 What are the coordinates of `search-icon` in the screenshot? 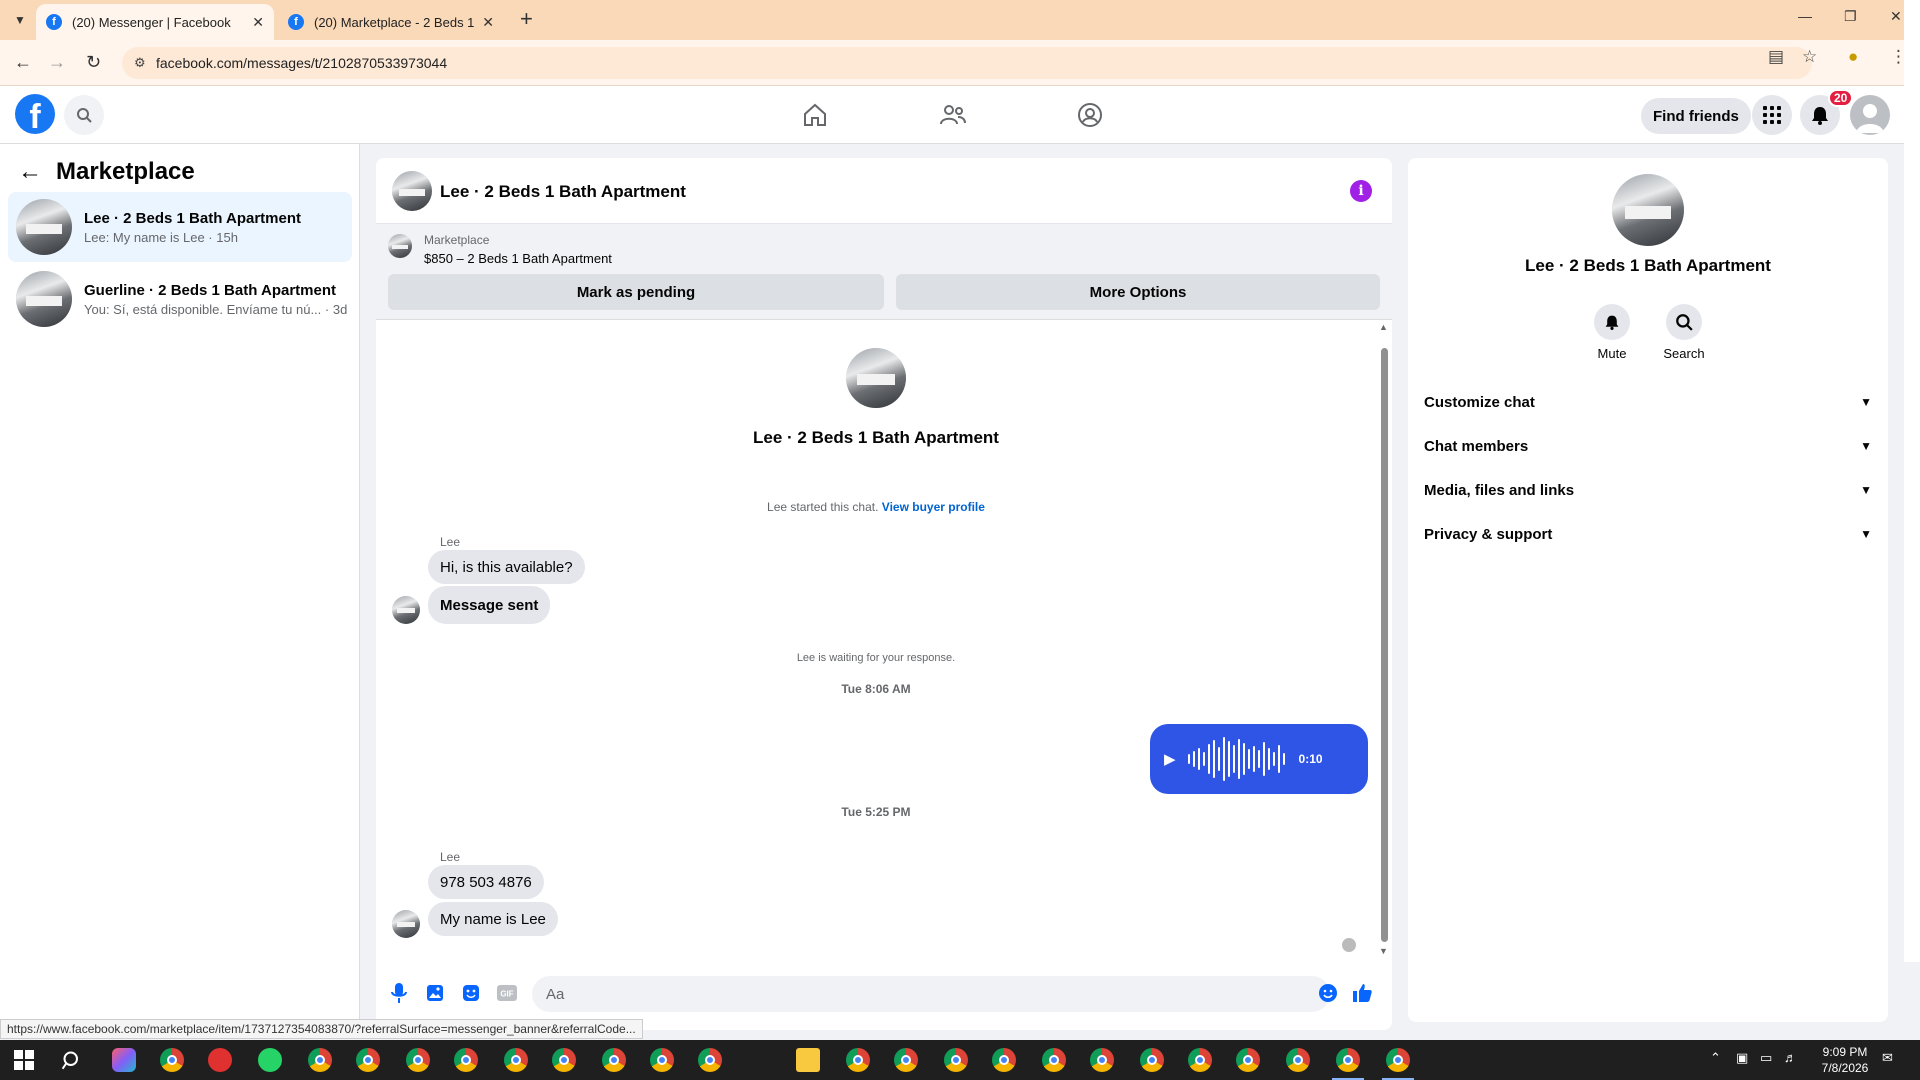 It's located at (71, 1062).